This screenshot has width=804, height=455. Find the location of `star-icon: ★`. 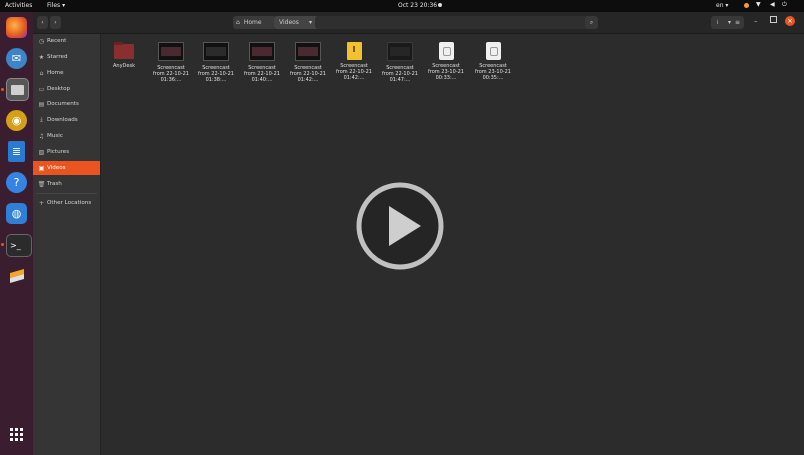

star-icon: ★ is located at coordinates (41, 57).